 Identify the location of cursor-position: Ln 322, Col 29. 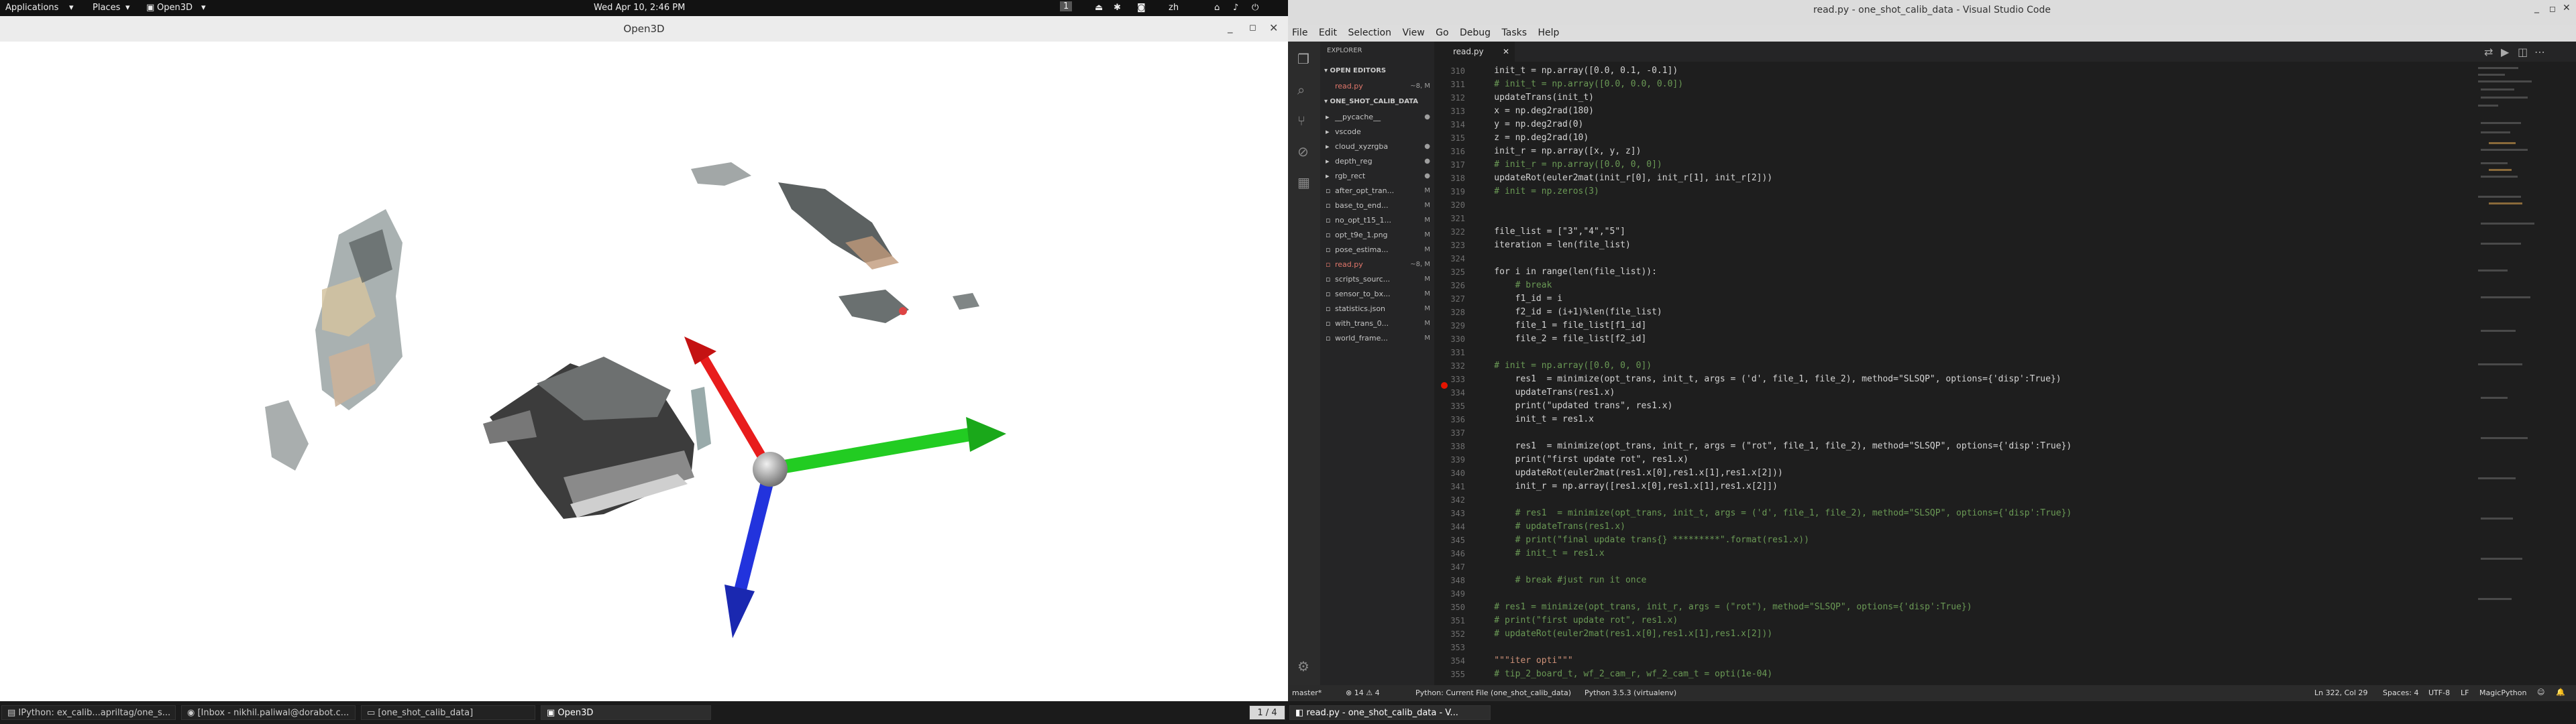
(2341, 693).